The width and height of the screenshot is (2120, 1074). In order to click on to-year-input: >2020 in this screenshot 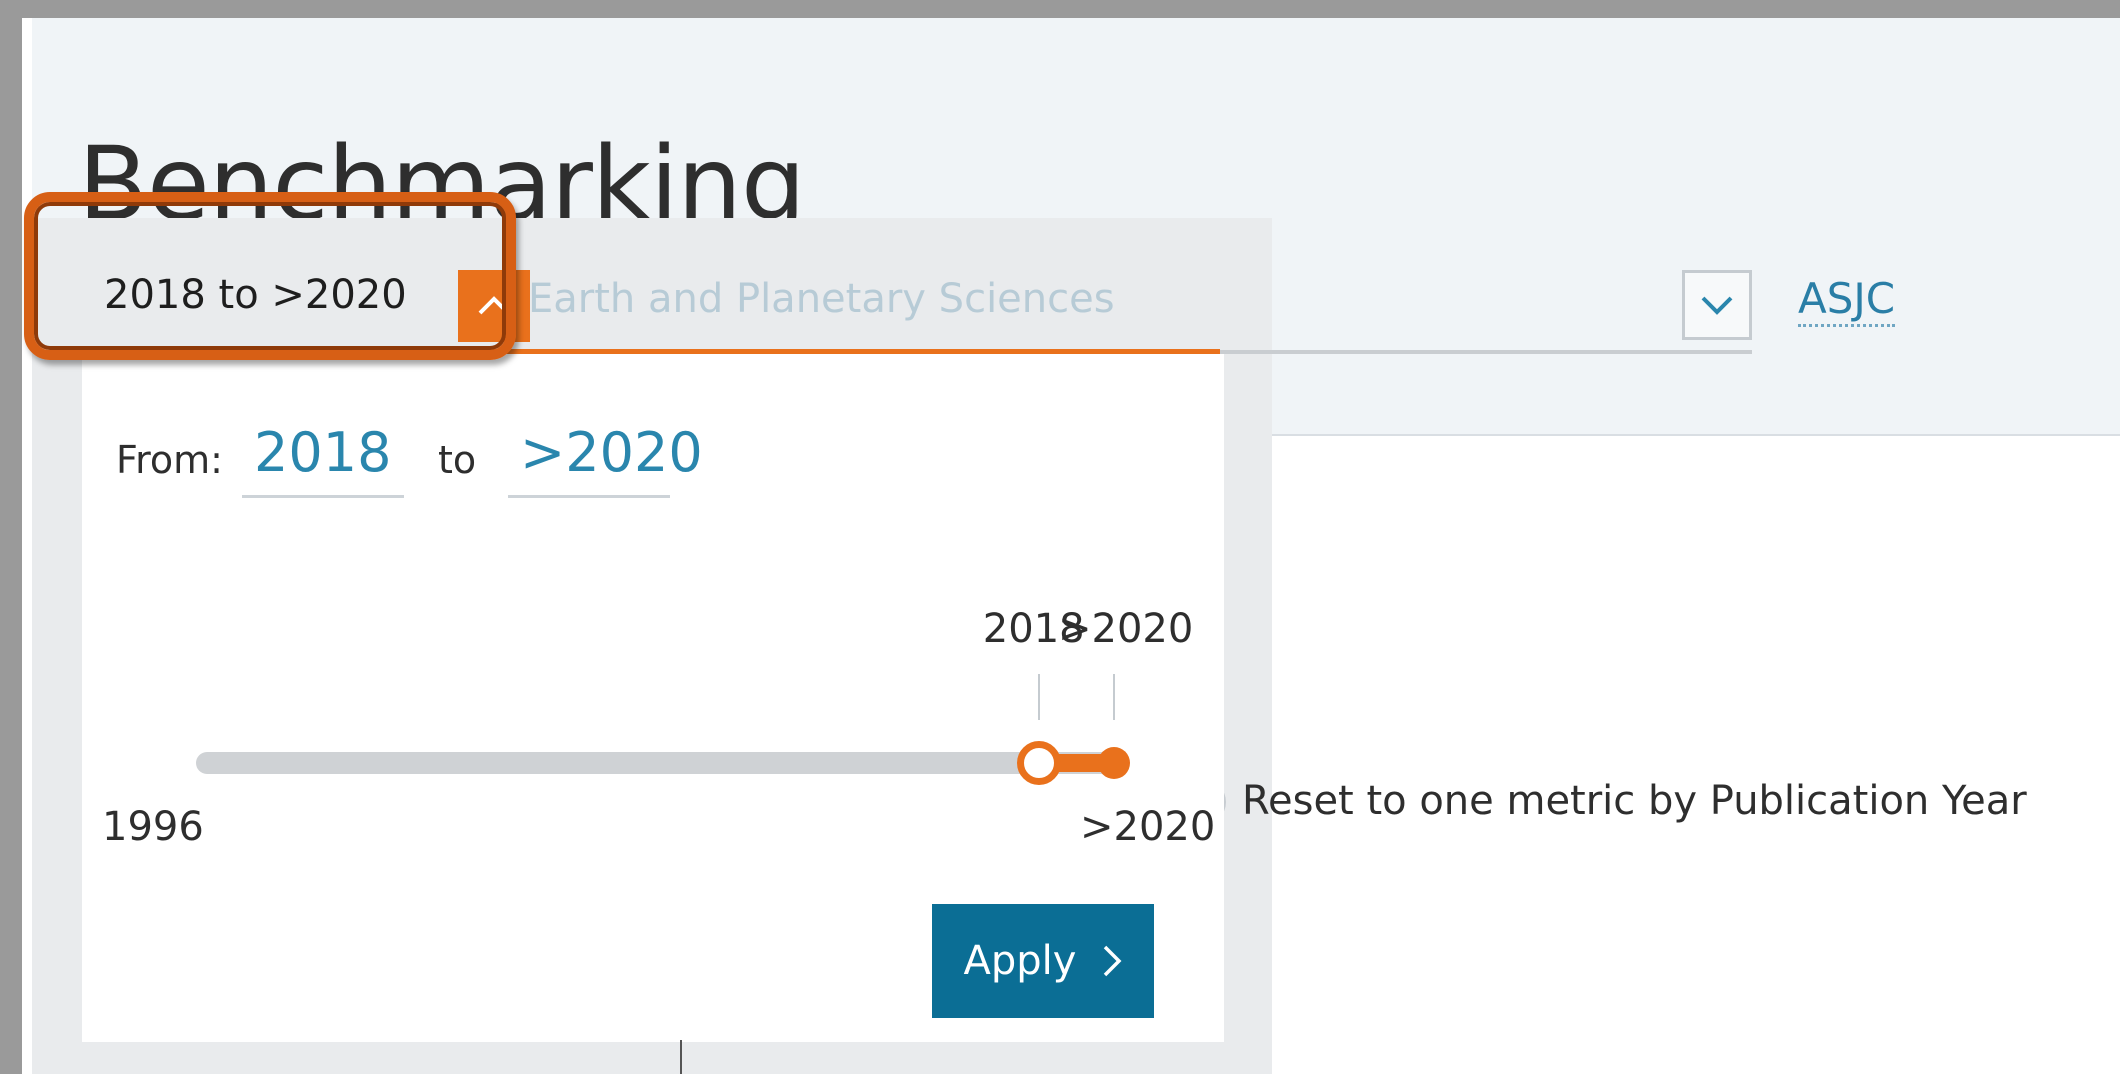, I will do `click(605, 453)`.